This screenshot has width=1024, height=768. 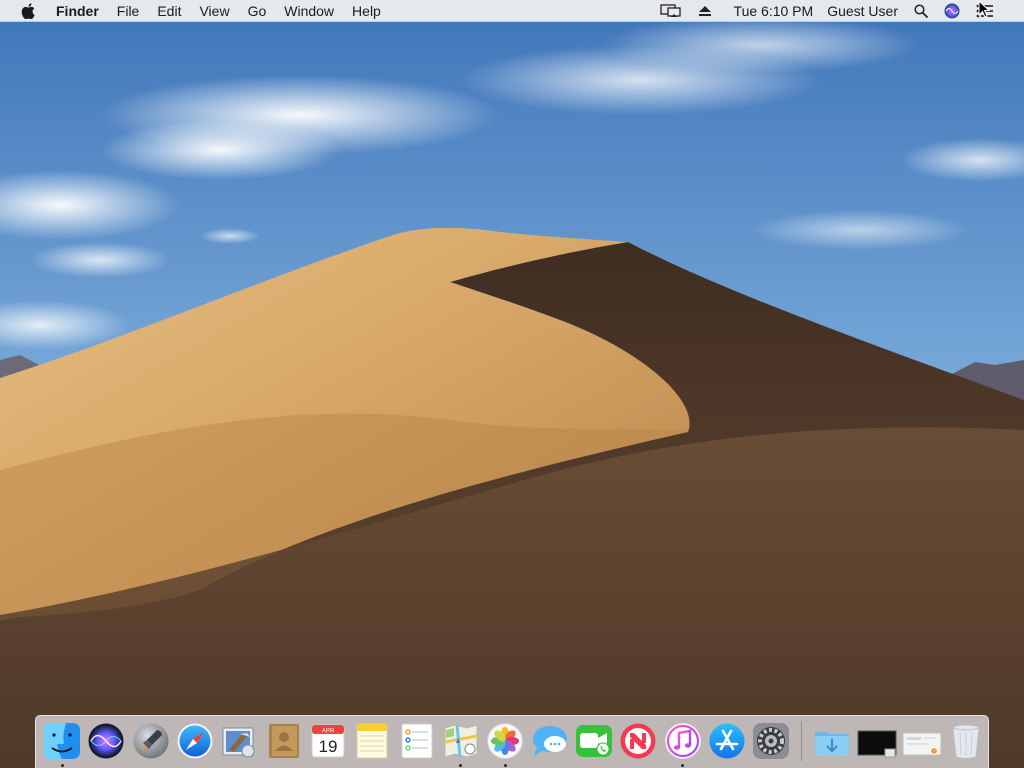 I want to click on search-icon, so click(x=921, y=11).